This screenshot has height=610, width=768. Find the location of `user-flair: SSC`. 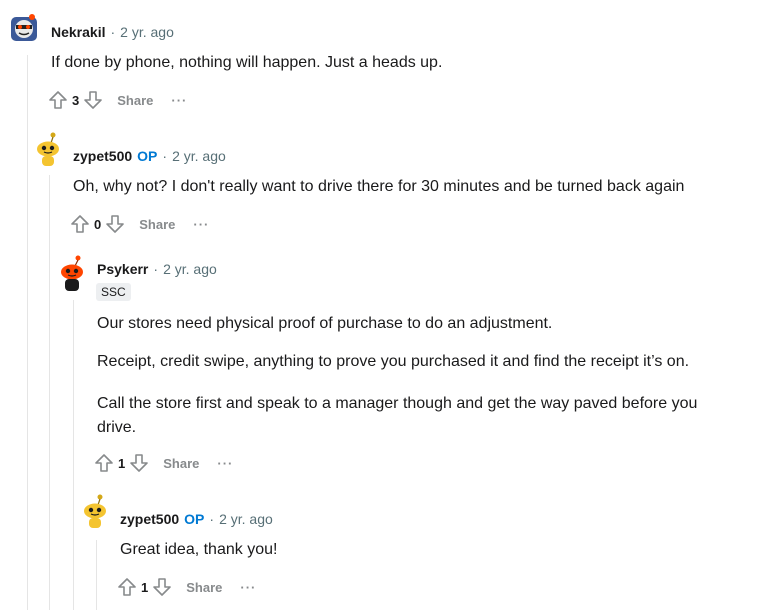

user-flair: SSC is located at coordinates (113, 292).